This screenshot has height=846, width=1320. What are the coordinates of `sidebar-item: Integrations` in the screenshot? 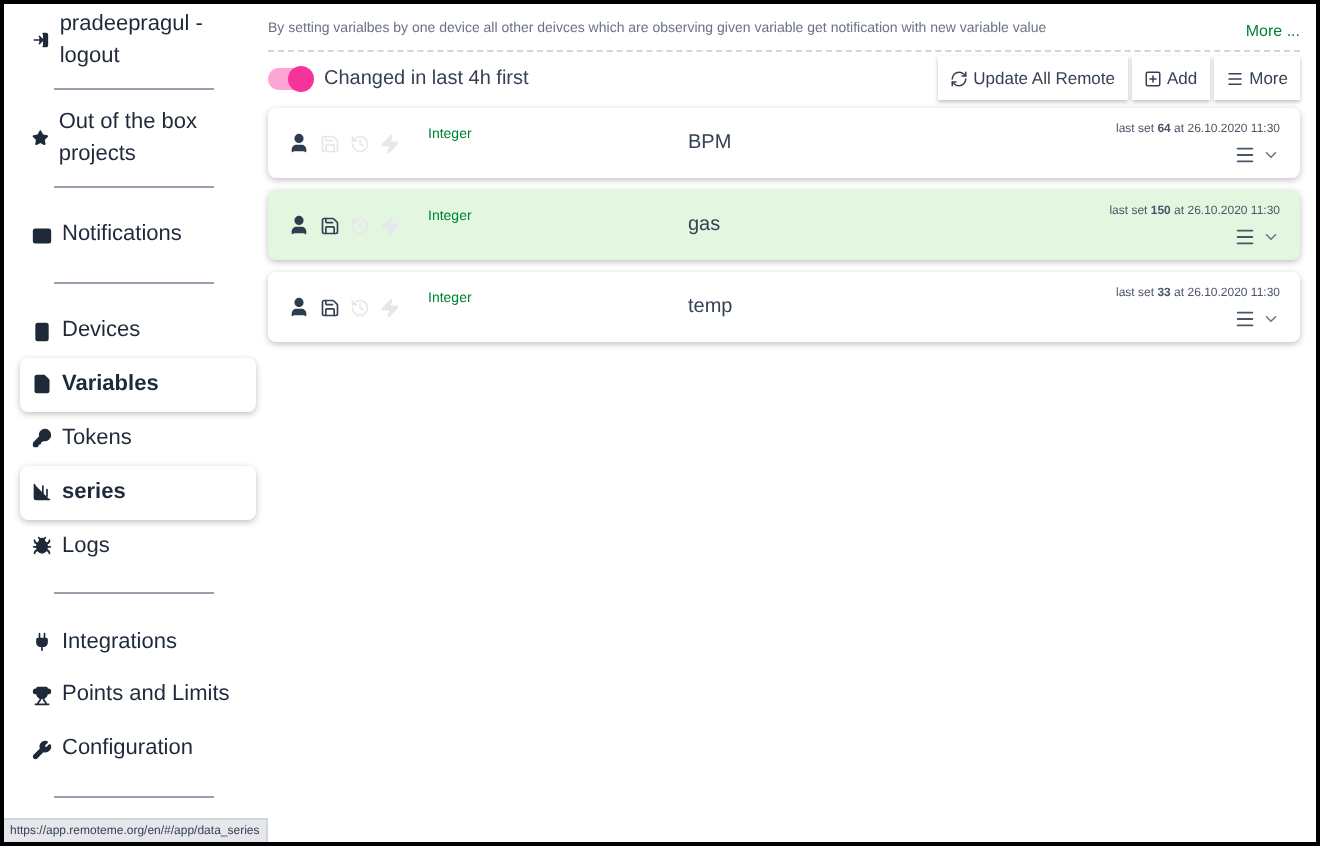 It's located at (138, 641).